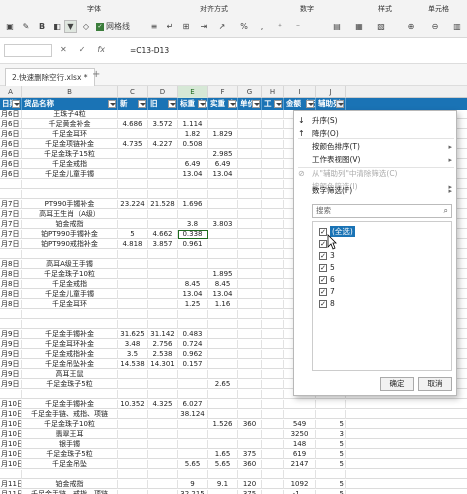 The height and width of the screenshot is (494, 467). I want to click on header-cell: 日期, so click(11, 104).